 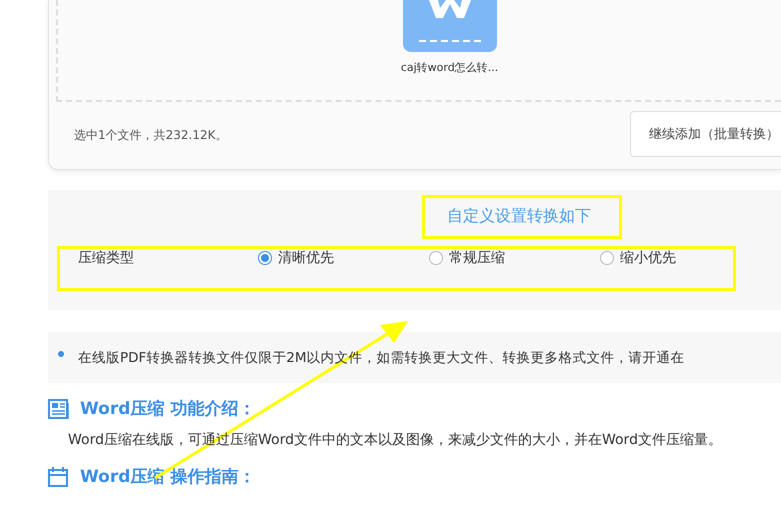 I want to click on add-files-button: 继续添加（批量转换）, so click(x=705, y=133).